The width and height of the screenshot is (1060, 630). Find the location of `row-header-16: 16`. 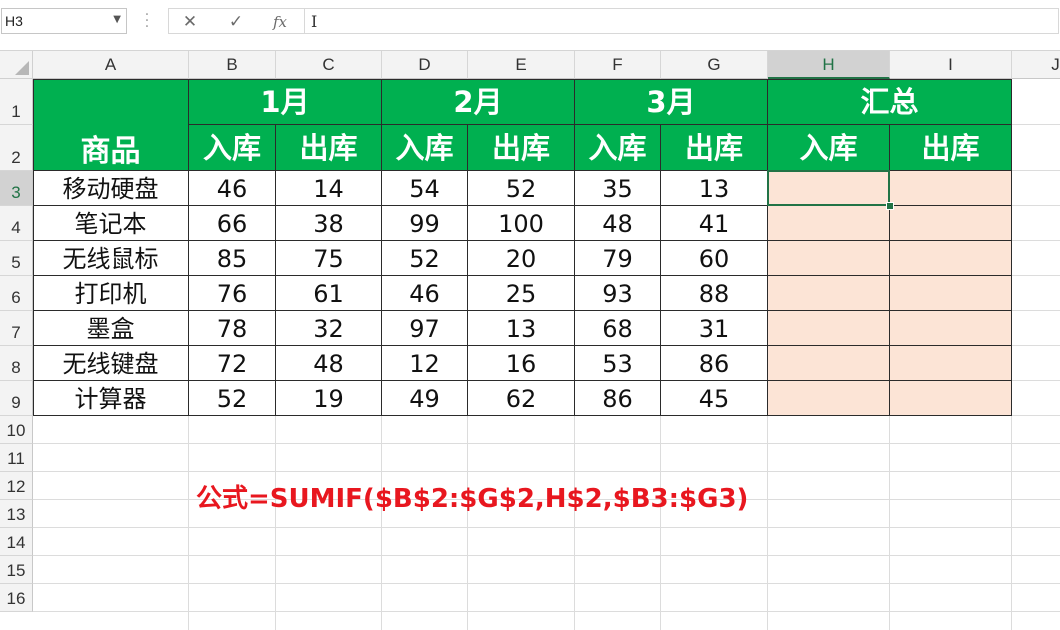

row-header-16: 16 is located at coordinates (16, 598).